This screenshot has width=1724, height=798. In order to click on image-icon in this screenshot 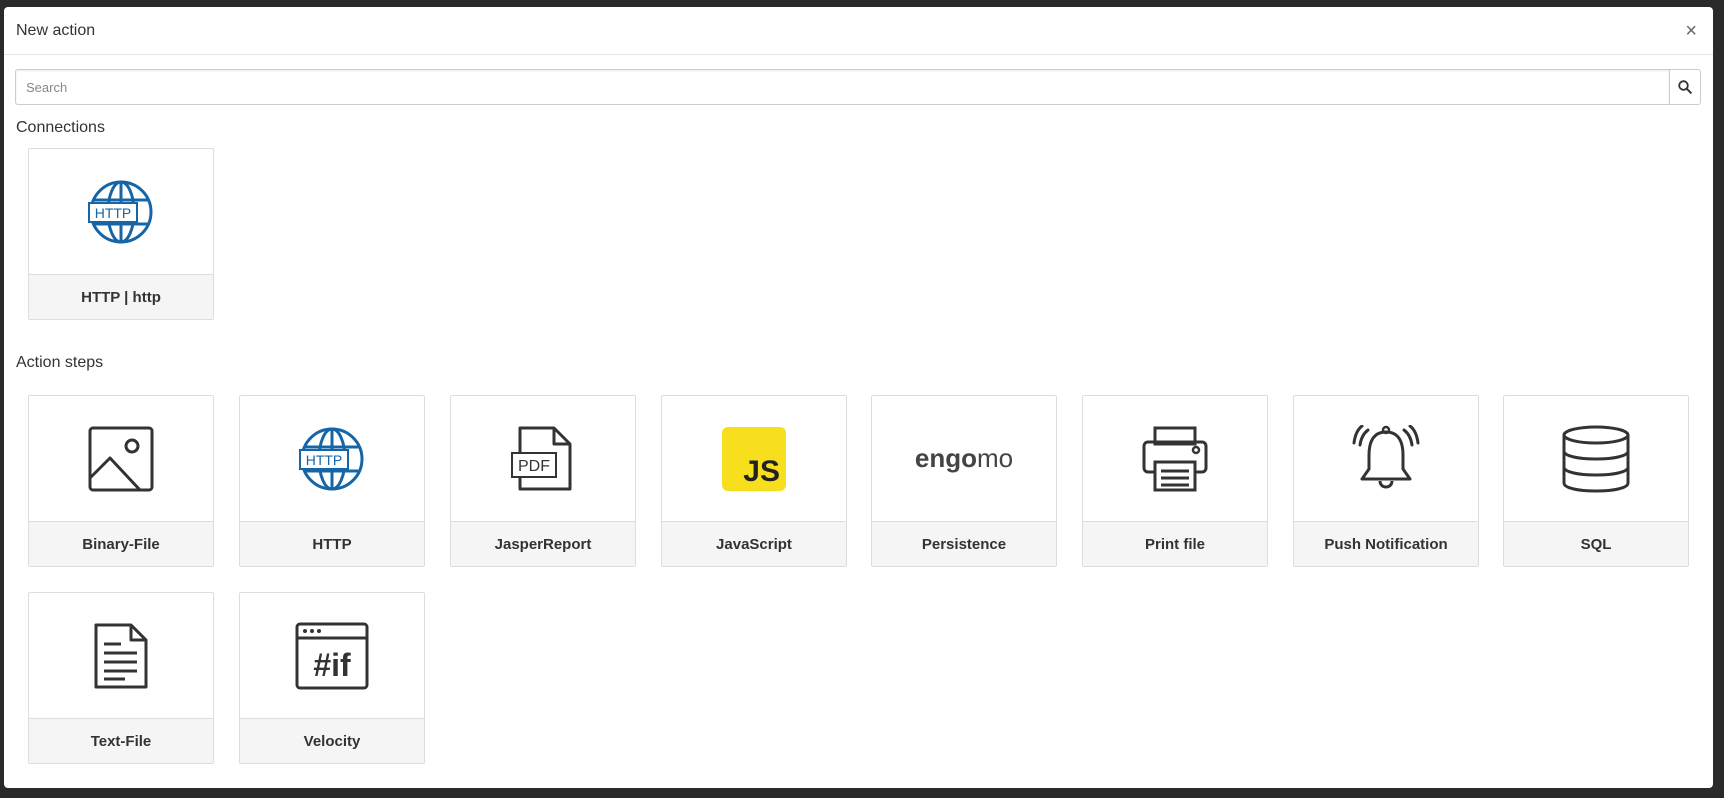, I will do `click(121, 458)`.